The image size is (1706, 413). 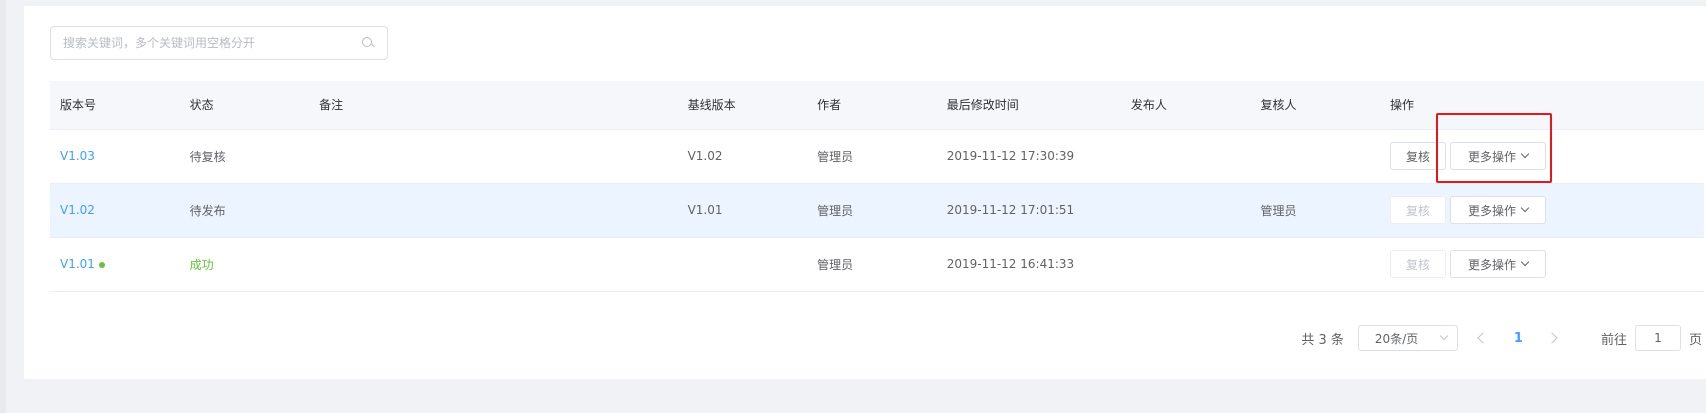 What do you see at coordinates (1555, 338) in the screenshot?
I see `next-page-icon` at bounding box center [1555, 338].